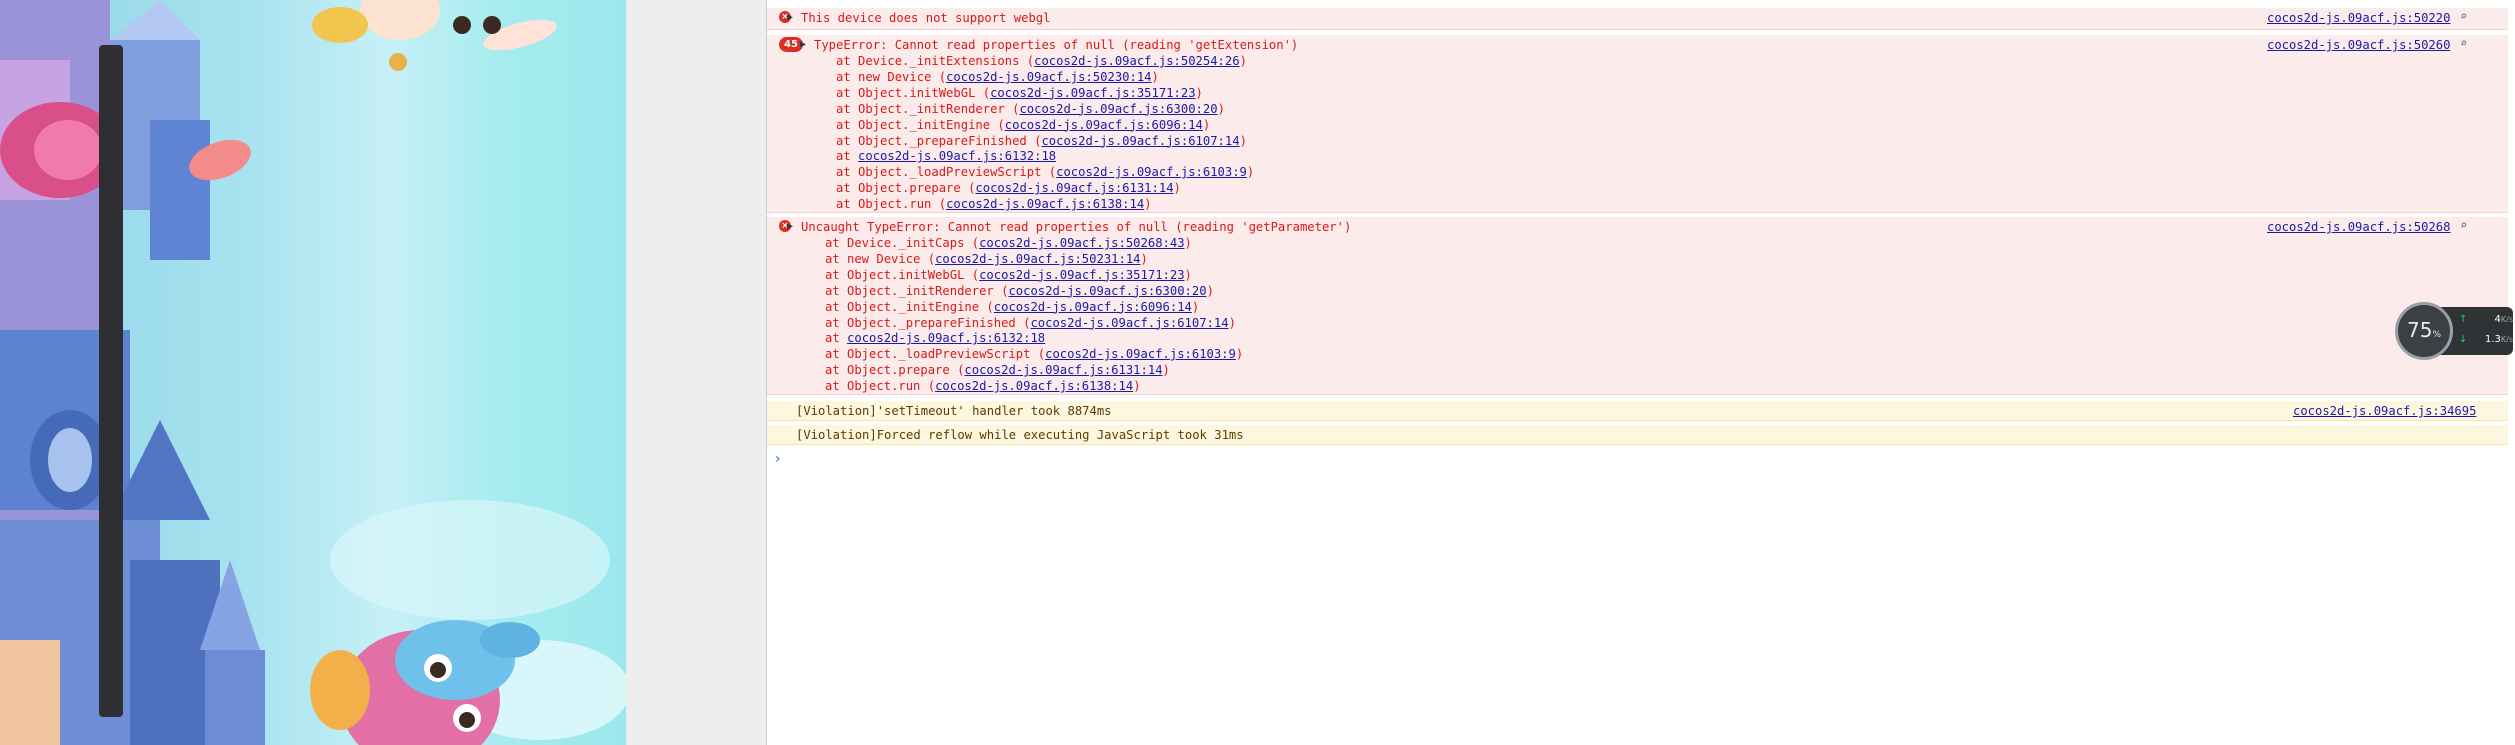 The width and height of the screenshot is (2515, 745). Describe the element at coordinates (1136, 61) in the screenshot. I see `stack-frame-link: cocos2d-js.09acf.js:50254:26` at that location.